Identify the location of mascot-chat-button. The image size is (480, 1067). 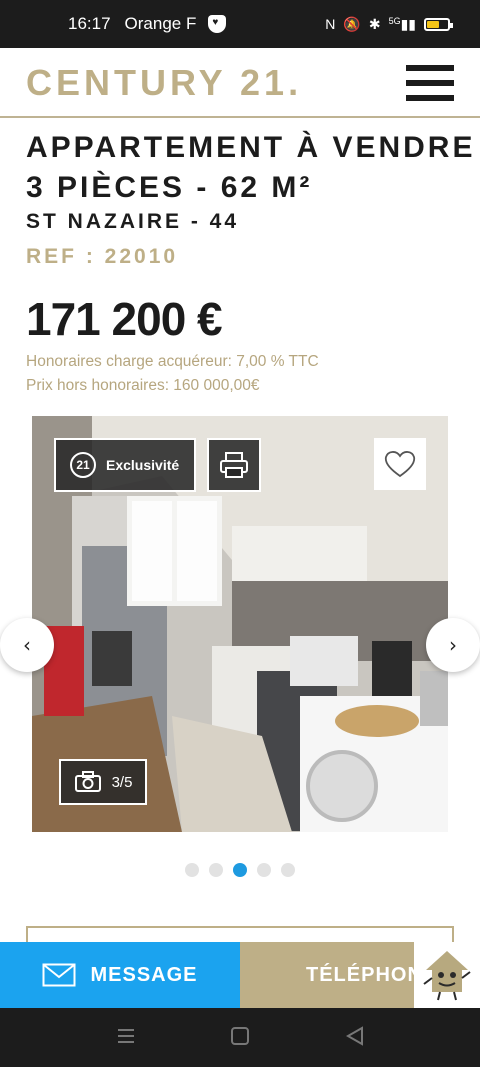
(447, 975).